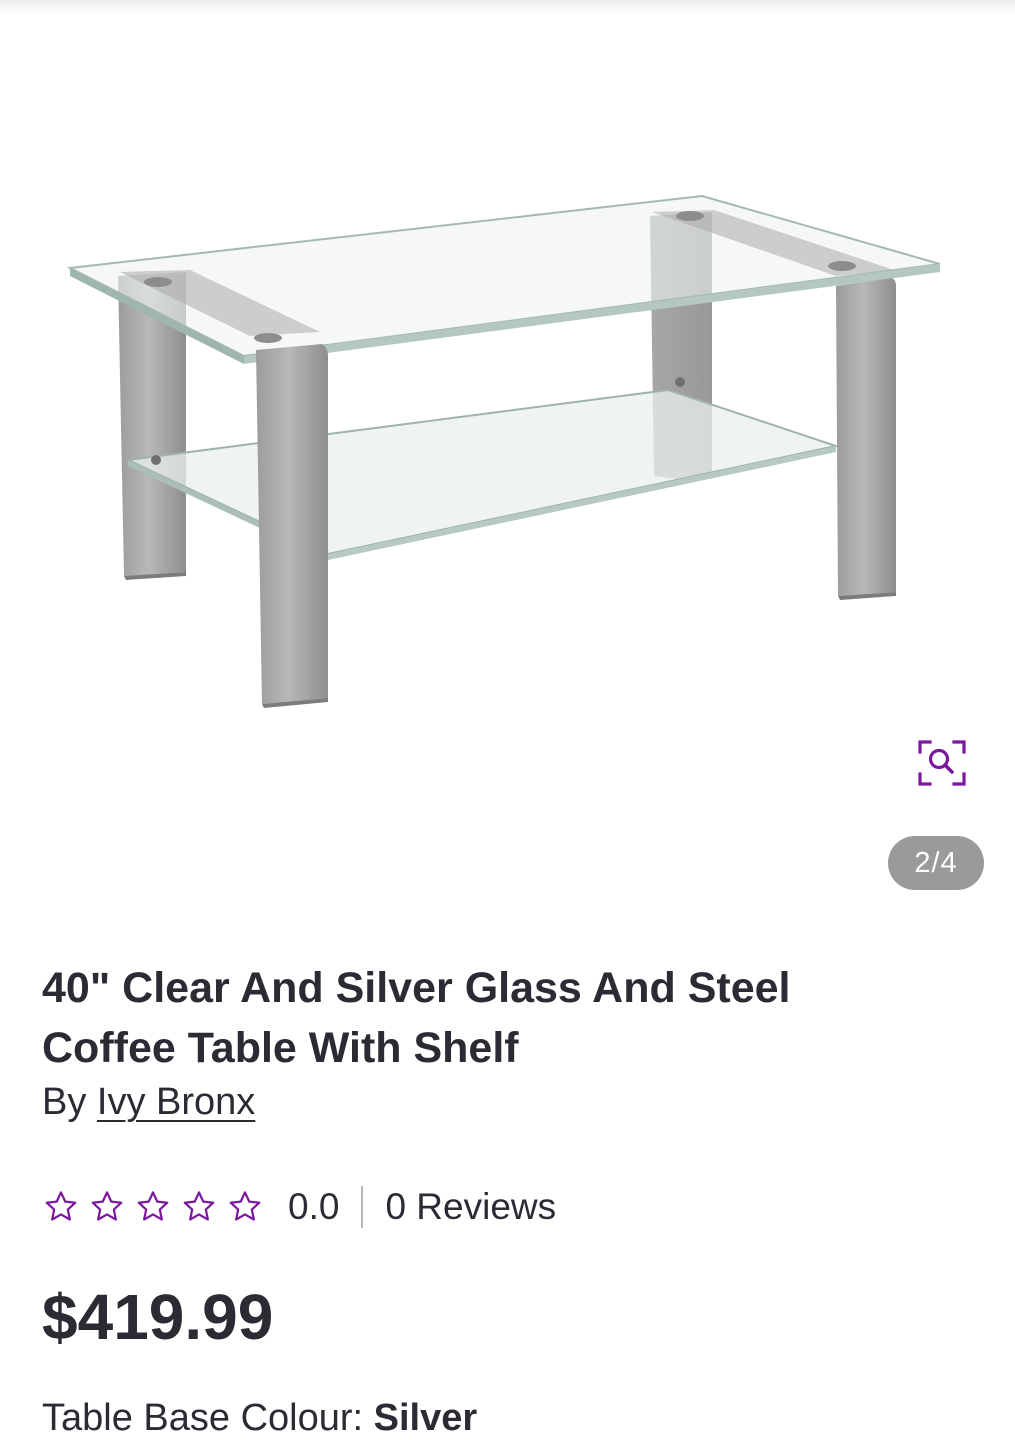 Image resolution: width=1015 pixels, height=1440 pixels. I want to click on base-colour-option: Table Base Colour: Silver, so click(259, 1417).